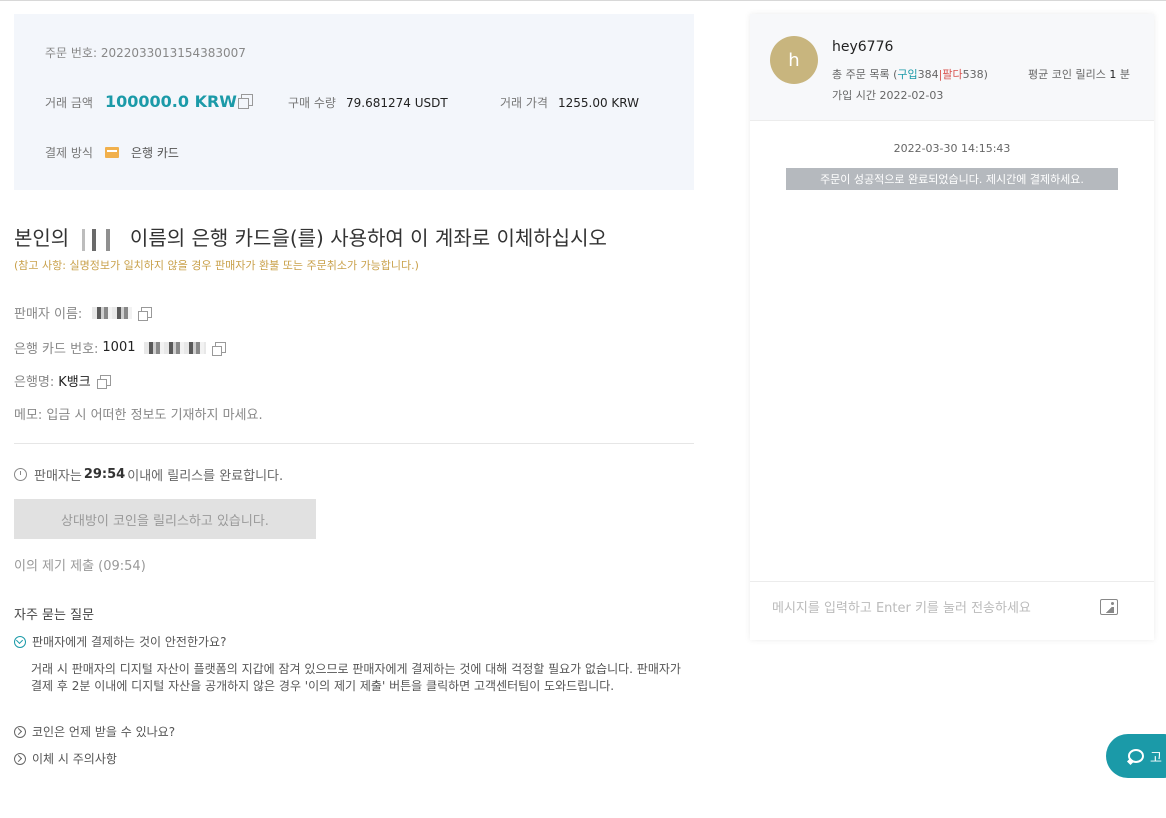 The image size is (1166, 818). What do you see at coordinates (1124, 74) in the screenshot?
I see `avg-release-unit: 분` at bounding box center [1124, 74].